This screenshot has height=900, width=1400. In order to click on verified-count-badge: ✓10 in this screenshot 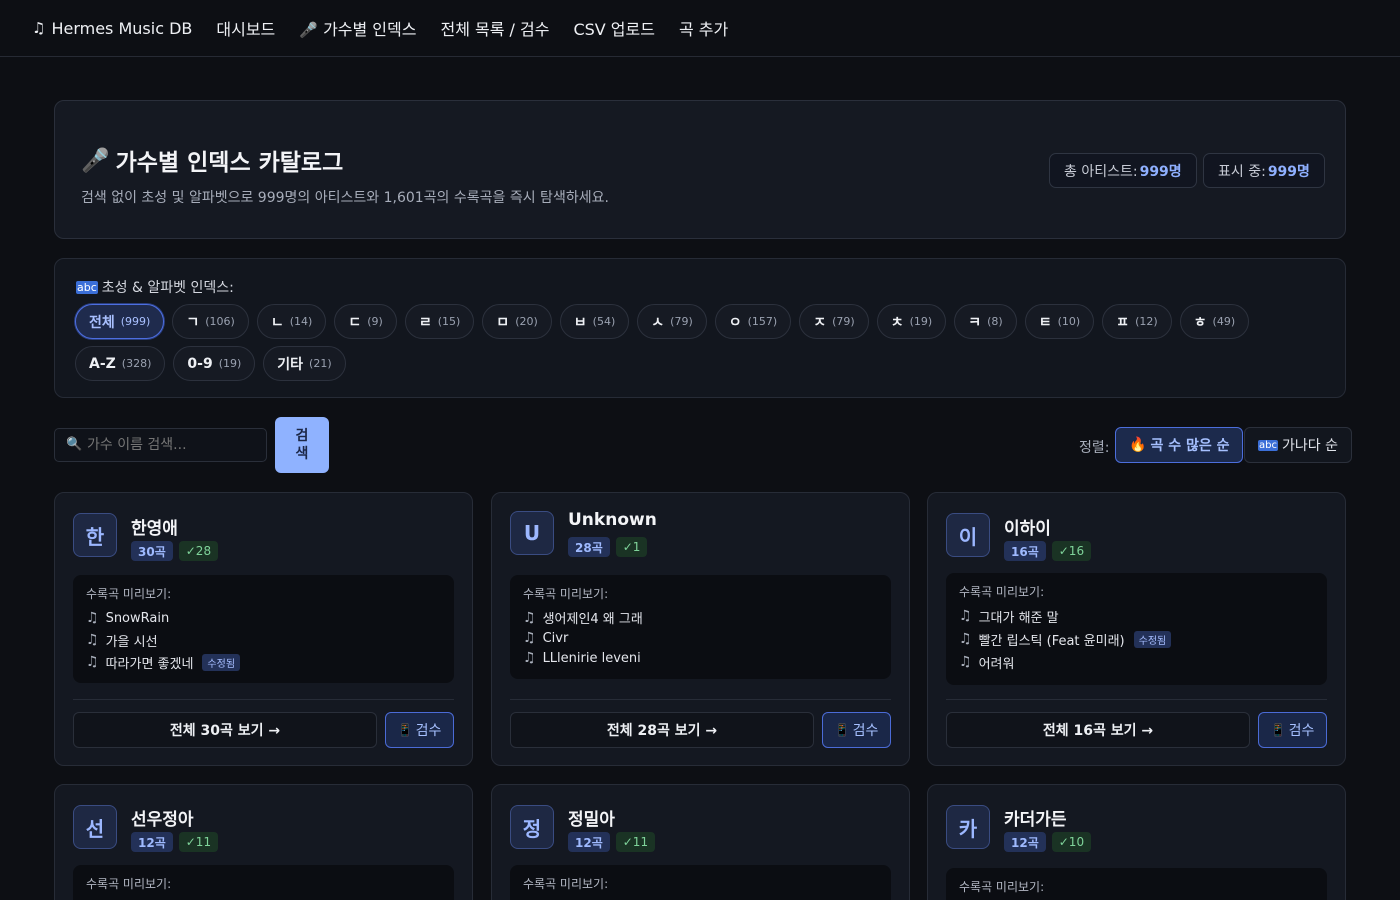, I will do `click(1071, 842)`.